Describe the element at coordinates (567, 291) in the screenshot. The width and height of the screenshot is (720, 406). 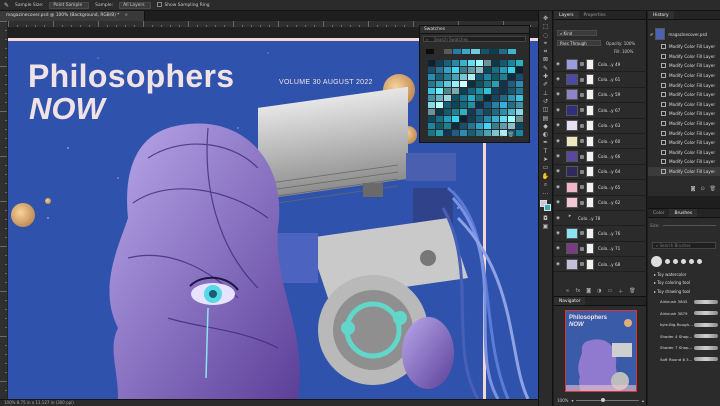
I see `link-icon: ∞` at that location.